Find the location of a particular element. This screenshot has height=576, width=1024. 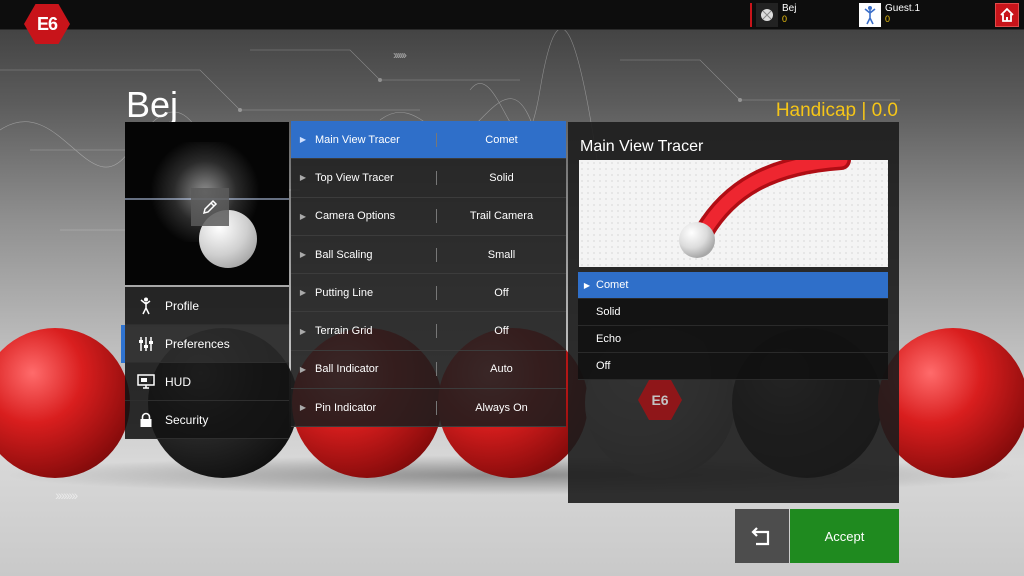

setting-label: Camera Options is located at coordinates (355, 216).